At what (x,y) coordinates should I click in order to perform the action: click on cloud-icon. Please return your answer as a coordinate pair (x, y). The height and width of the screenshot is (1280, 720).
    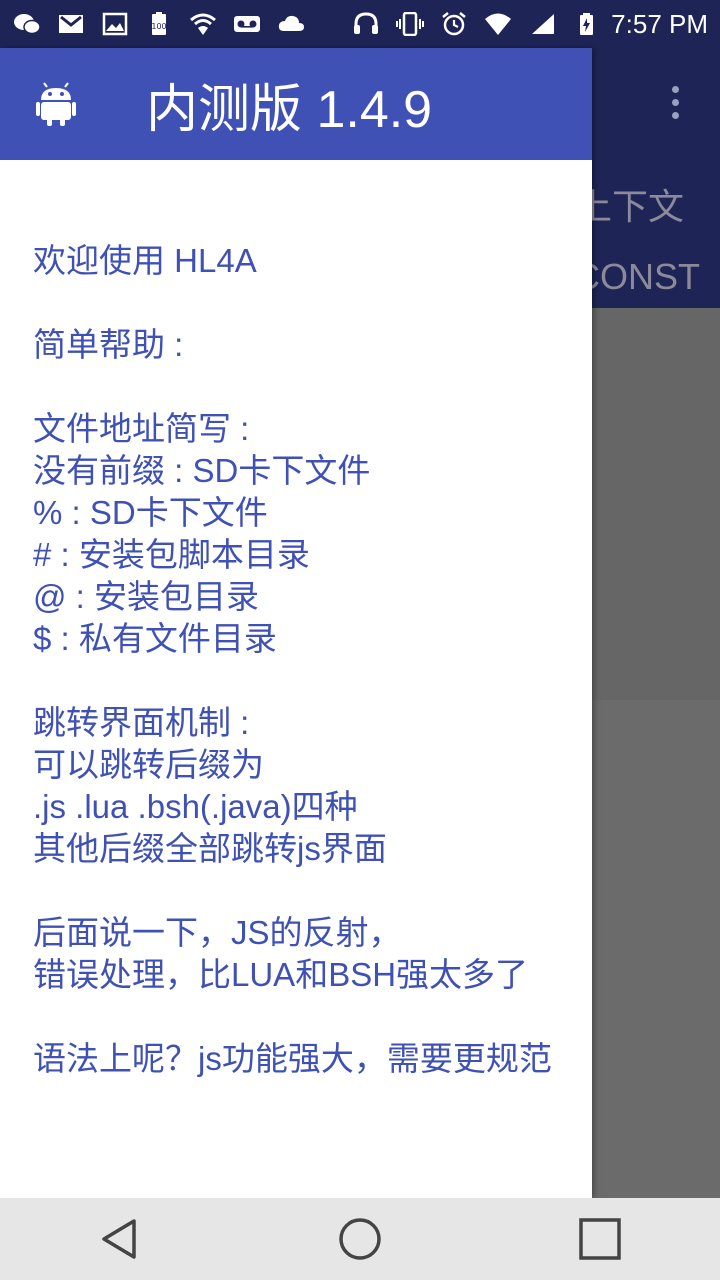
    Looking at the image, I should click on (291, 24).